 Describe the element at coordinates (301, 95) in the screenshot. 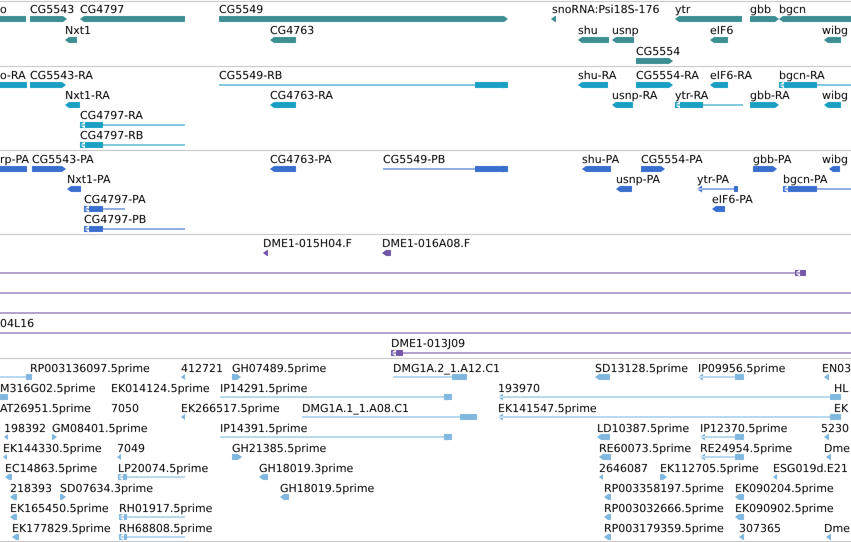

I see `feature-label: CG4763-RA` at that location.